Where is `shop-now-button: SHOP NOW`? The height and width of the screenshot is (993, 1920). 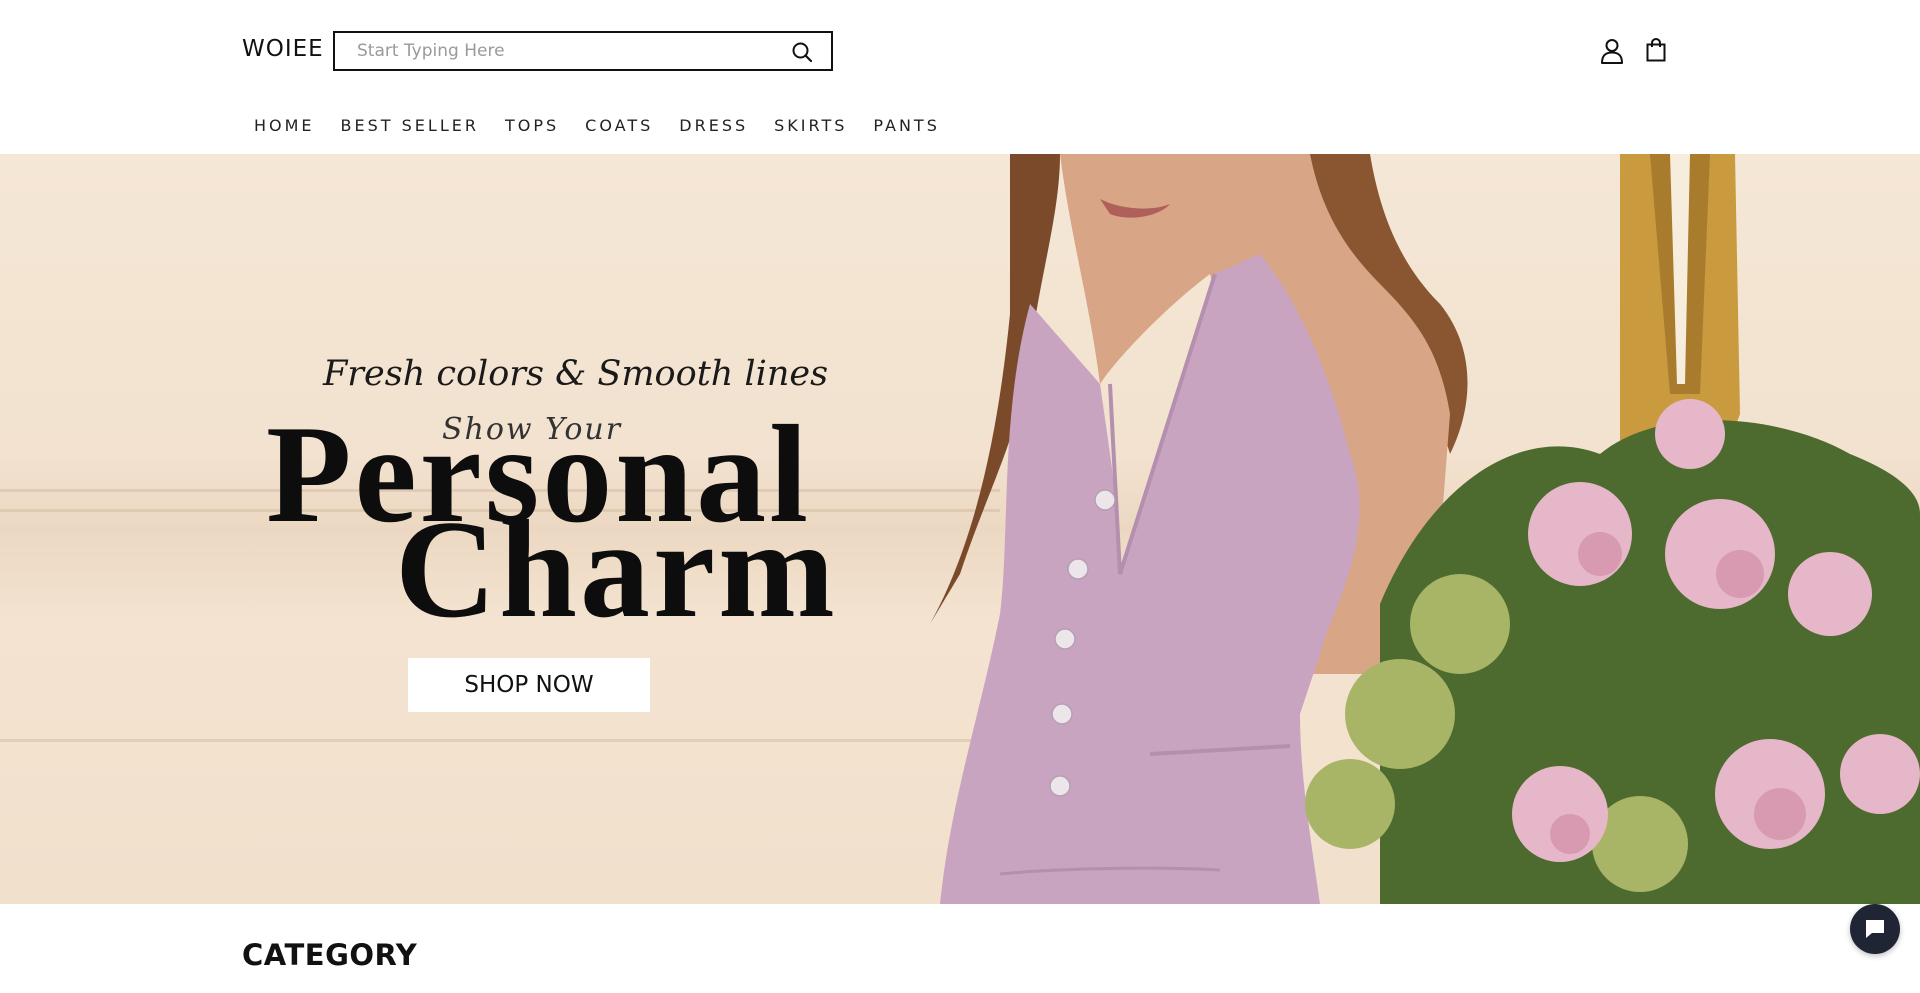
shop-now-button: SHOP NOW is located at coordinates (529, 685).